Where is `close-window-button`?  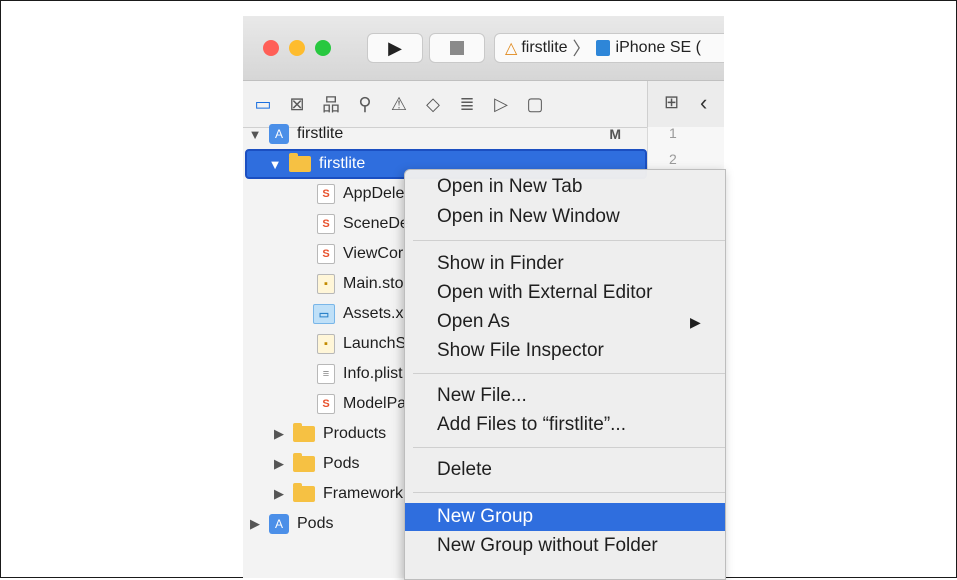 close-window-button is located at coordinates (271, 48).